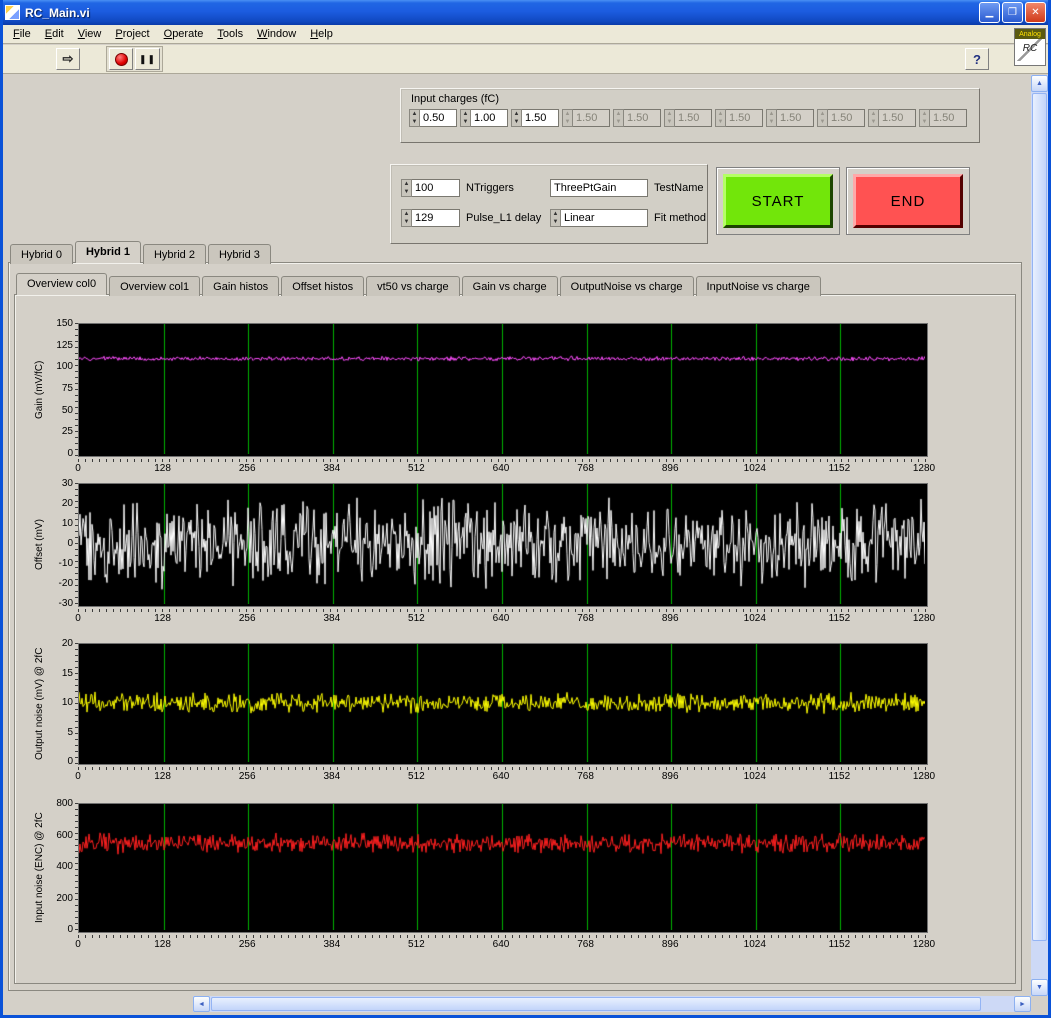 The image size is (1051, 1018). What do you see at coordinates (132, 34) in the screenshot?
I see `menu-project: Project` at bounding box center [132, 34].